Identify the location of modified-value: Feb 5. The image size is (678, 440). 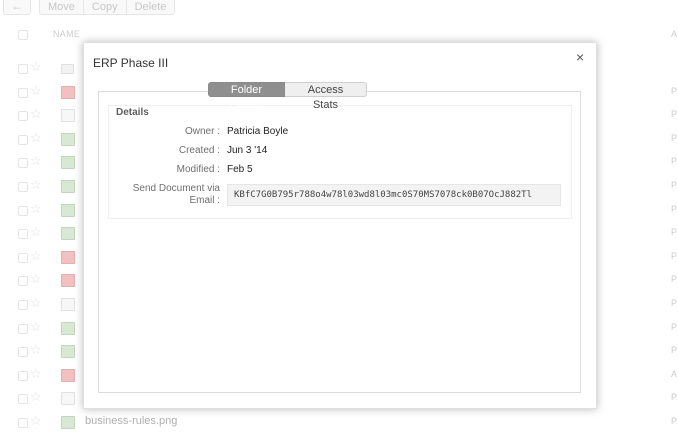
(240, 169).